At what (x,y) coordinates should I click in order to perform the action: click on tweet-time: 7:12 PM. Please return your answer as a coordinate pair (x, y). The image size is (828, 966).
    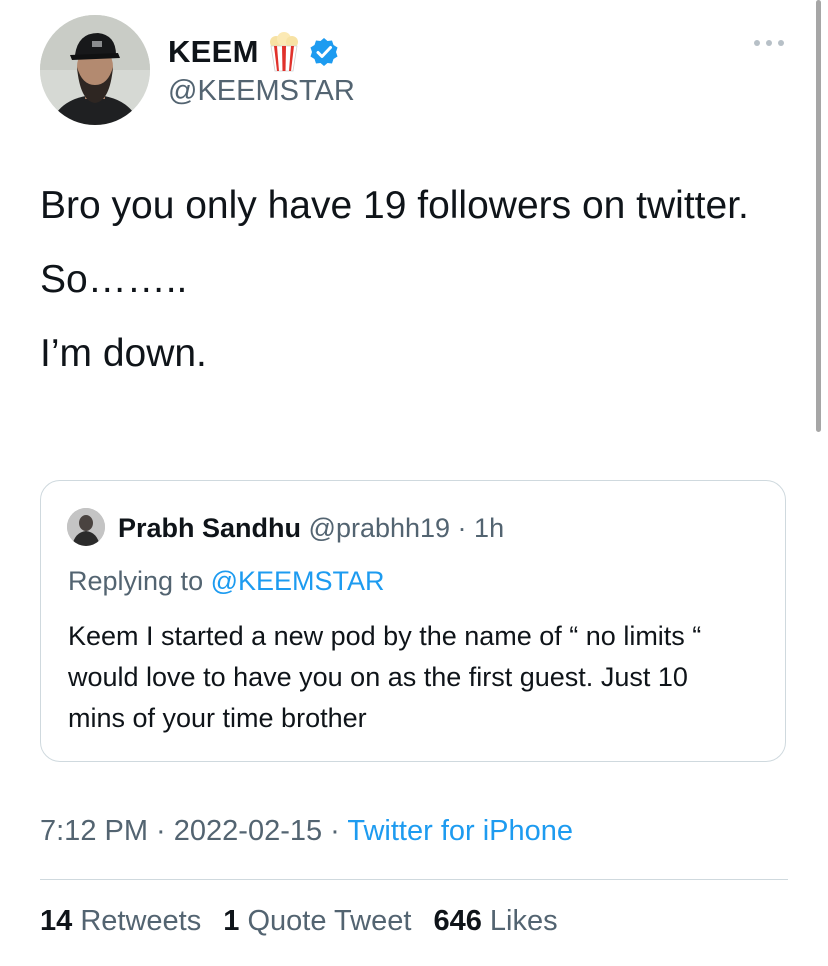
    Looking at the image, I should click on (94, 831).